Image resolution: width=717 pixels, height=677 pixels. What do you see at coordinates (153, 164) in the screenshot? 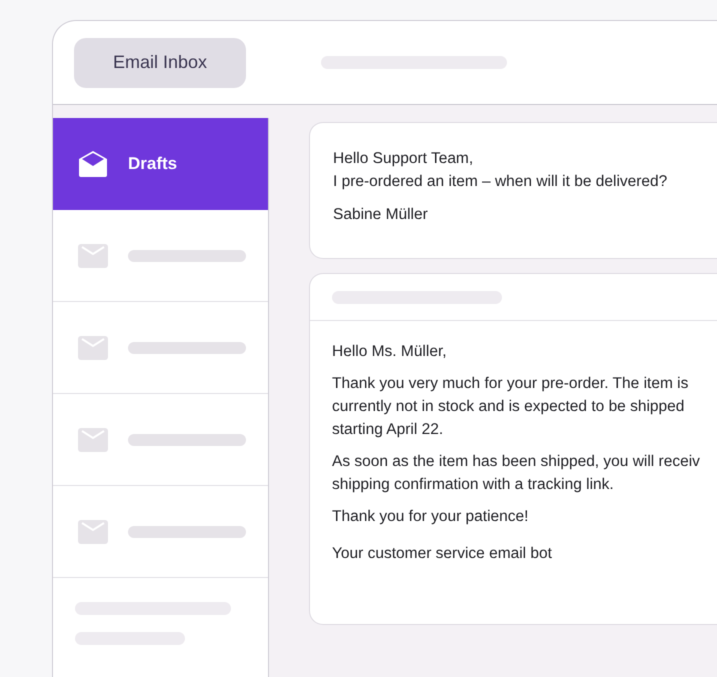
I see `sidebar-item-label: Drafts` at bounding box center [153, 164].